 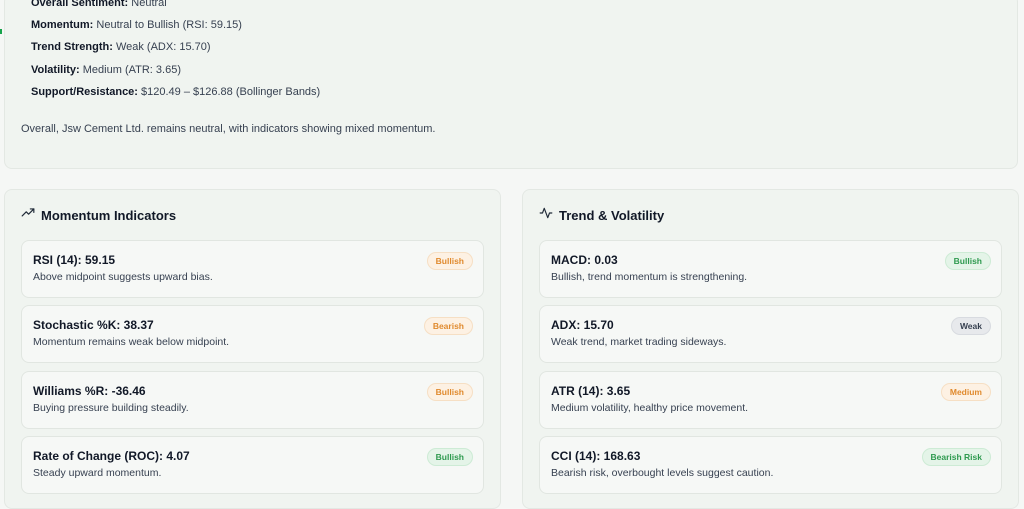 What do you see at coordinates (62, 25) in the screenshot?
I see `summary-label: Momentum:` at bounding box center [62, 25].